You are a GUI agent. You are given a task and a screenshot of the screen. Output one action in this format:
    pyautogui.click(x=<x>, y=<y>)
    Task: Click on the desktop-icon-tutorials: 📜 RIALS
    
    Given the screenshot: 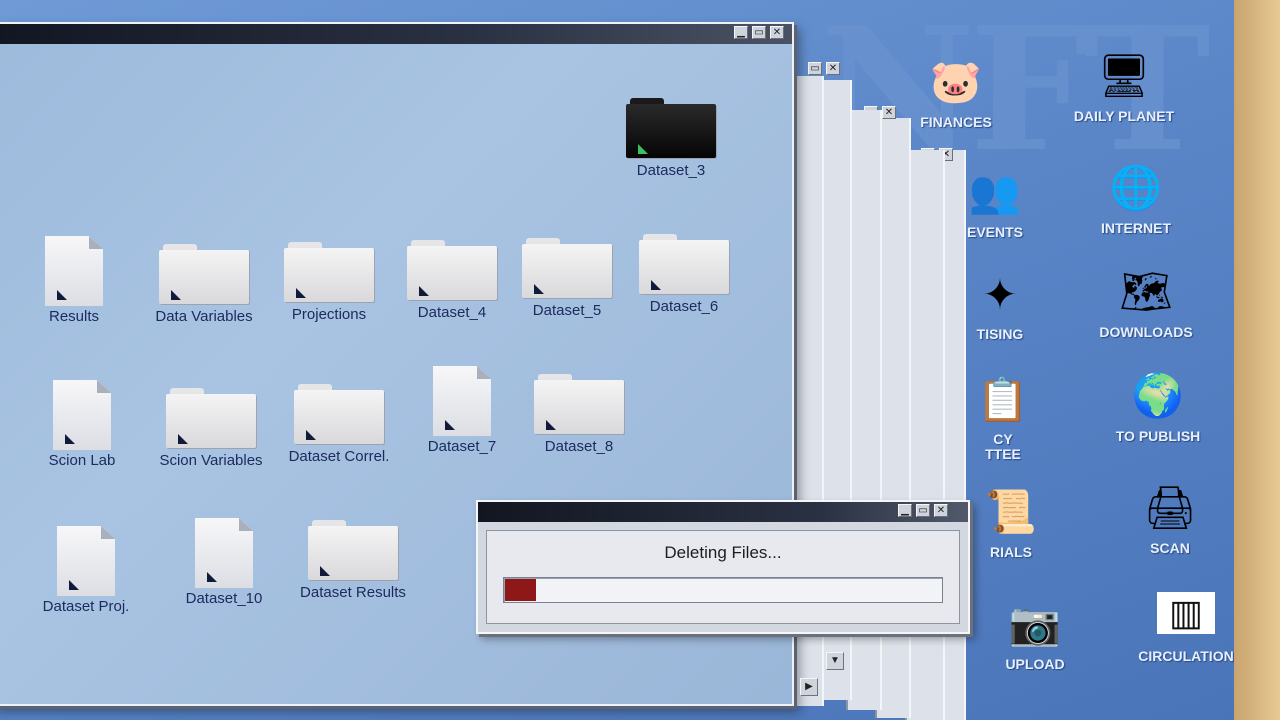 What is the action you would take?
    pyautogui.click(x=1011, y=521)
    